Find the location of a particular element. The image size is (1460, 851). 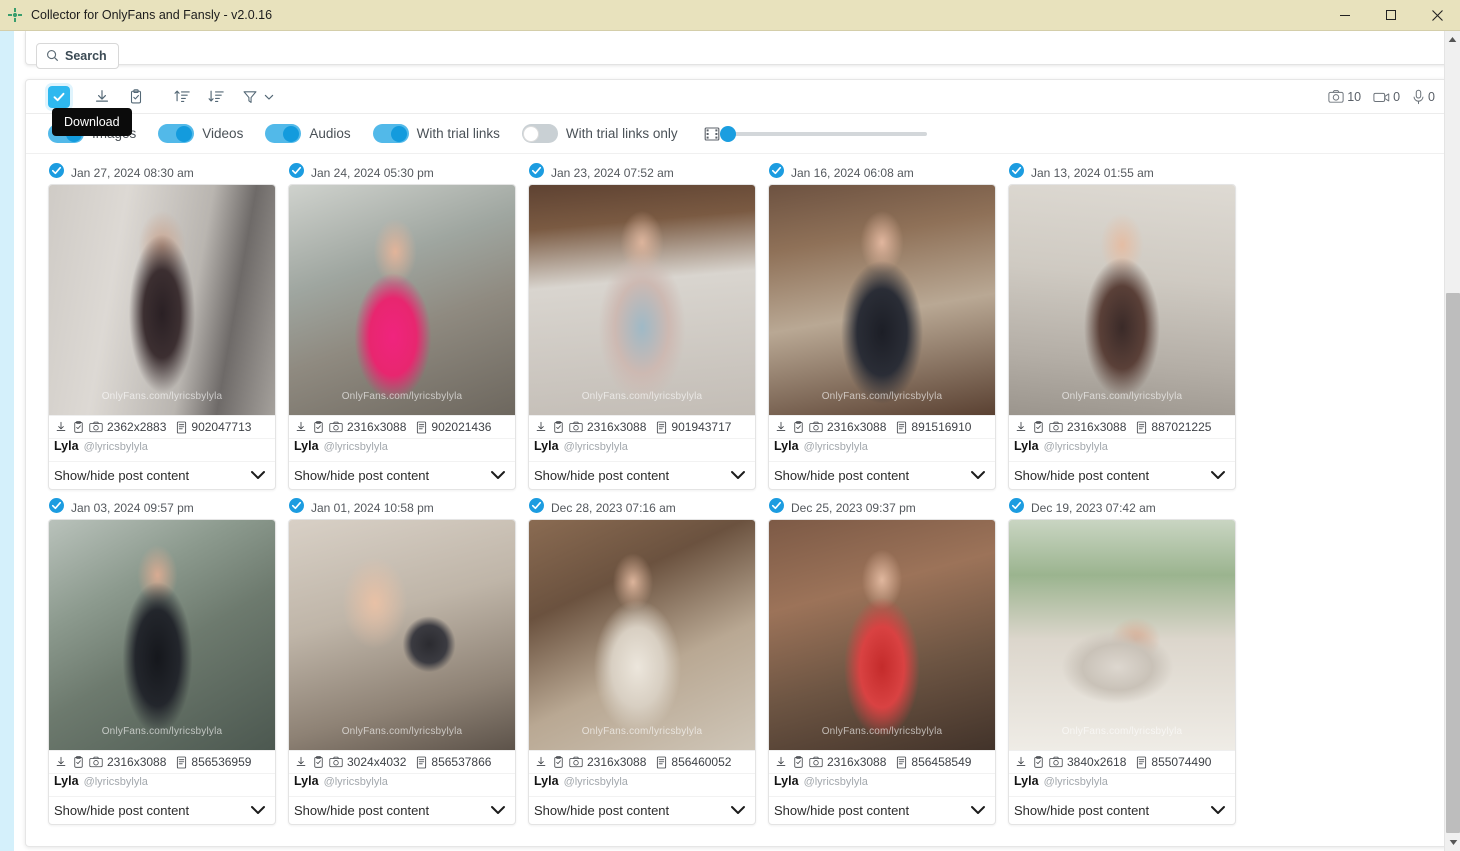

toggle-audios: Audios is located at coordinates (308, 133).